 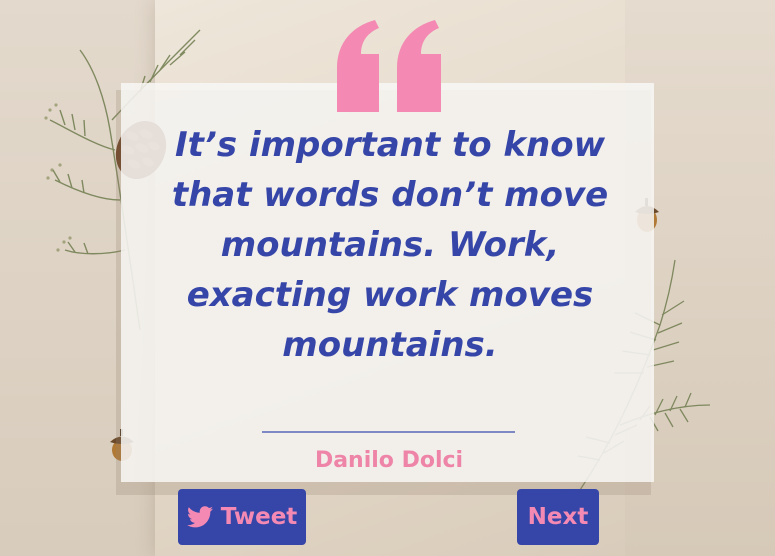 What do you see at coordinates (259, 517) in the screenshot?
I see `tweet-button-label: Tweet` at bounding box center [259, 517].